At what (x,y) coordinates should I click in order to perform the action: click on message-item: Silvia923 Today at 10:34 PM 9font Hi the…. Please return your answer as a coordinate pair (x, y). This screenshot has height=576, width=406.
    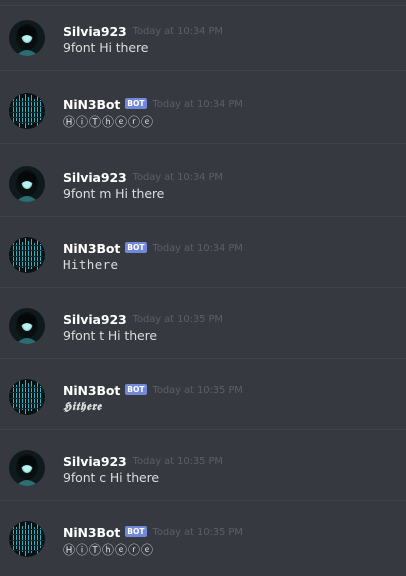
    Looking at the image, I should click on (203, 35).